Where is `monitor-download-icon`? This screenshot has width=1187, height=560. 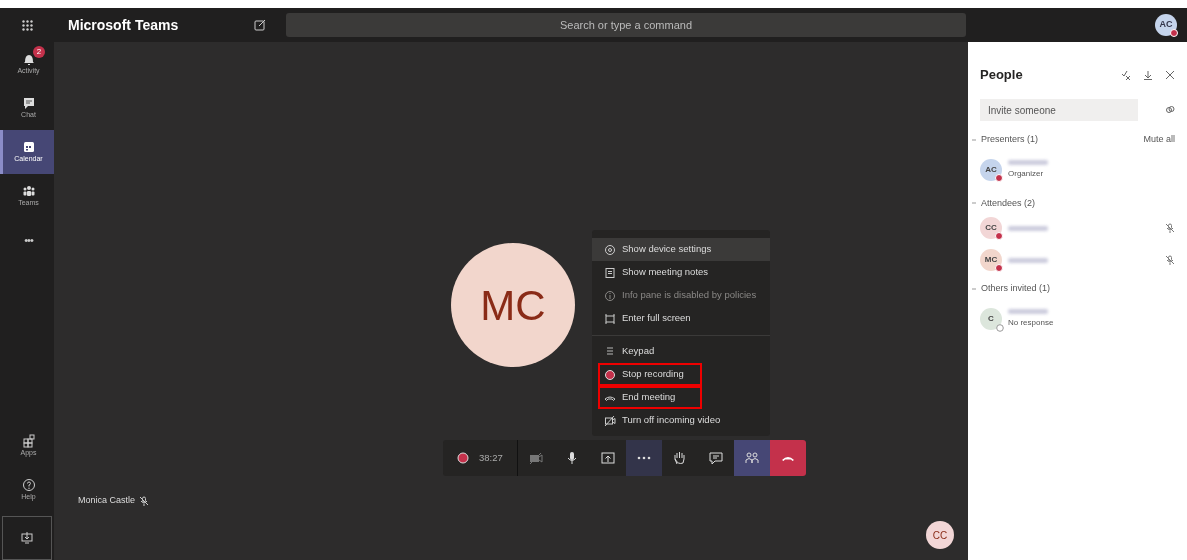 monitor-download-icon is located at coordinates (27, 538).